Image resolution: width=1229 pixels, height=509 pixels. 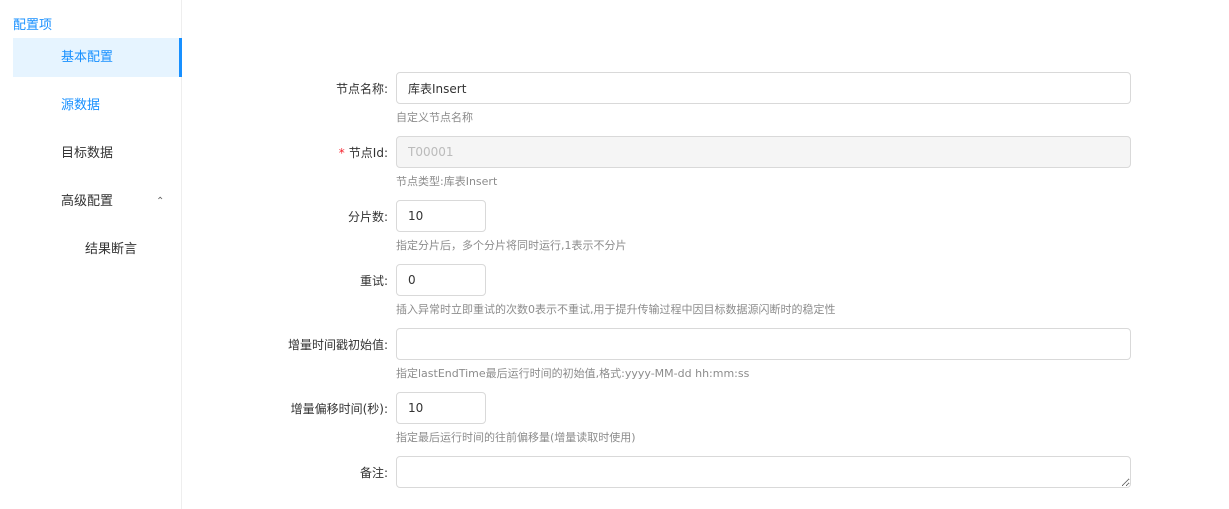 I want to click on sidebar-item-source-data: 源数据, so click(x=97, y=105).